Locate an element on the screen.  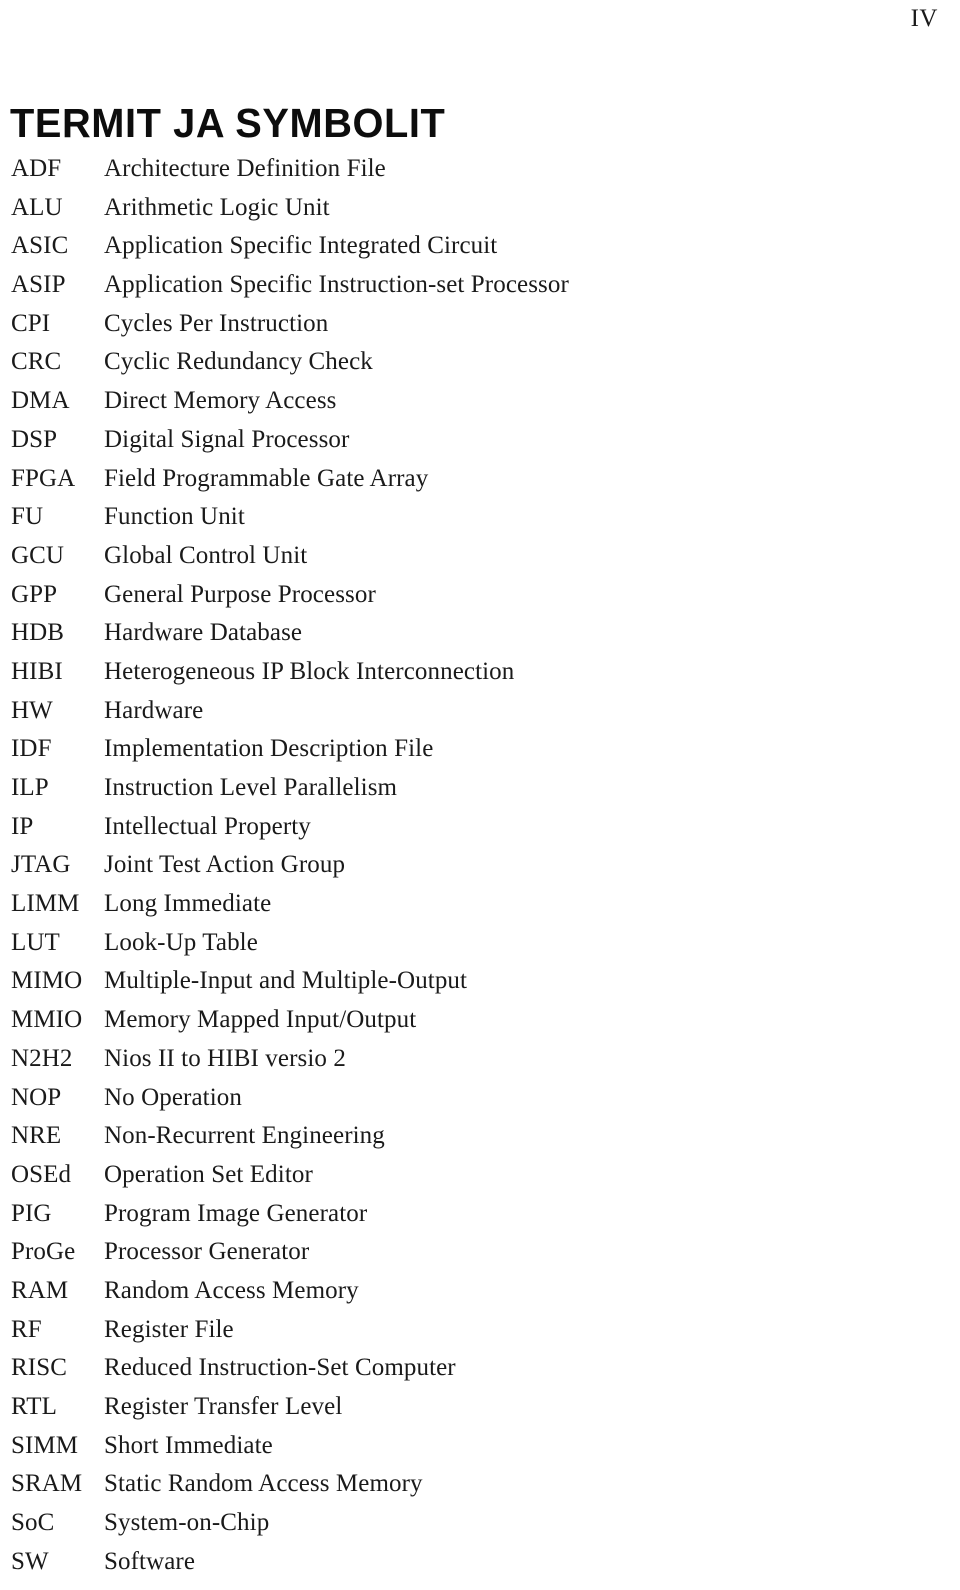
glossary-term: PIG is located at coordinates (31, 1213).